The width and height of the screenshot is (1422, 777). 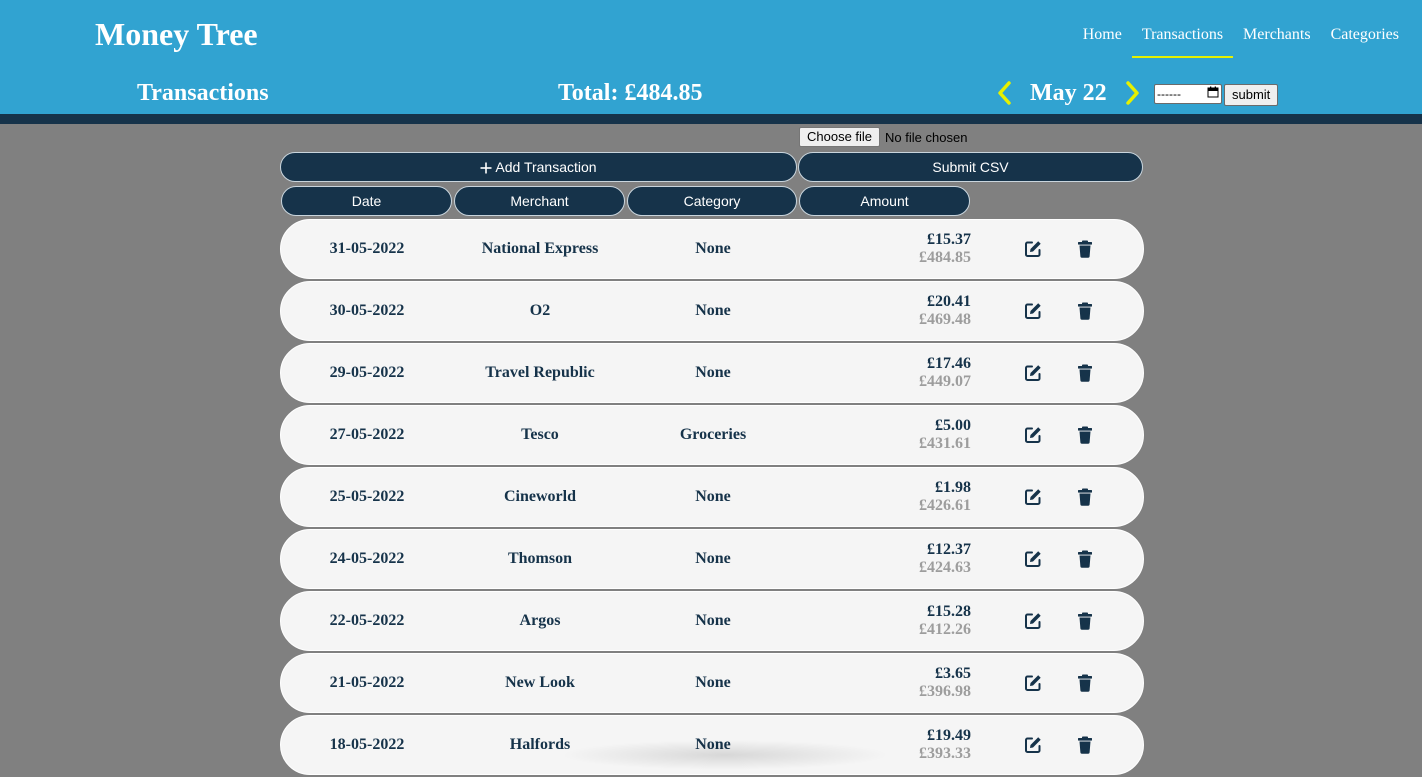 What do you see at coordinates (366, 201) in the screenshot?
I see `column-header-date: Date` at bounding box center [366, 201].